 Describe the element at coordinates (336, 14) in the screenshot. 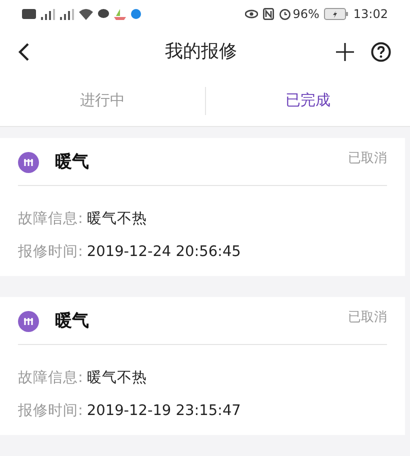

I see `battery-icon` at that location.